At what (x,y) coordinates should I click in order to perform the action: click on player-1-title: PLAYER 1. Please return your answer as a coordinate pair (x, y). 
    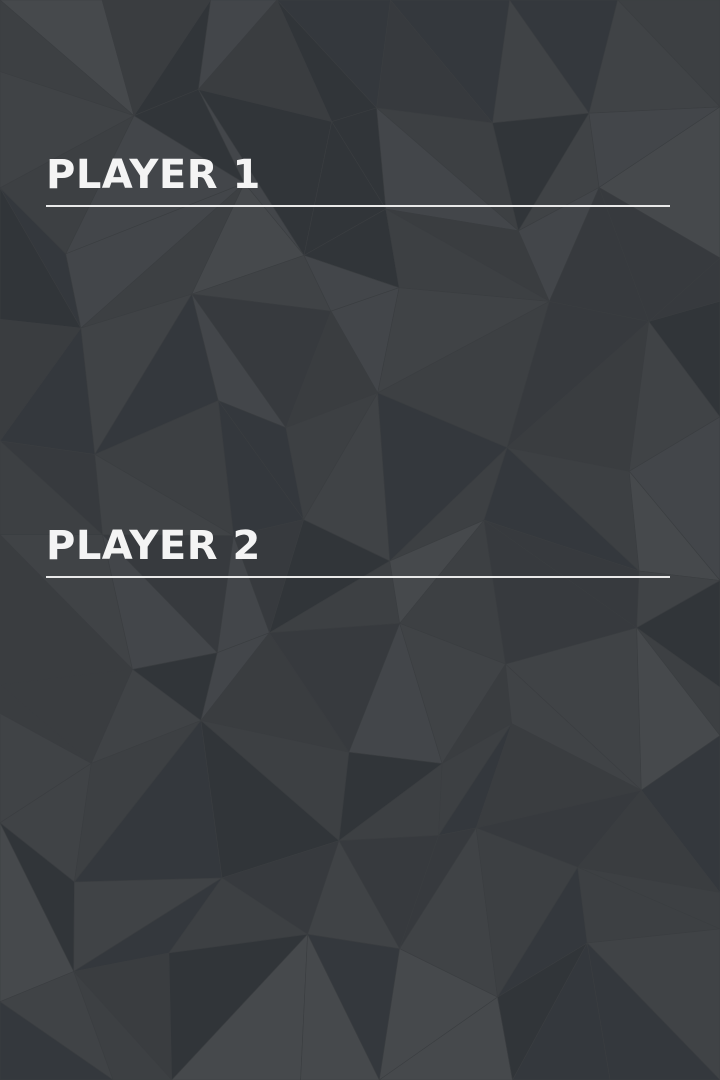
    Looking at the image, I should click on (153, 175).